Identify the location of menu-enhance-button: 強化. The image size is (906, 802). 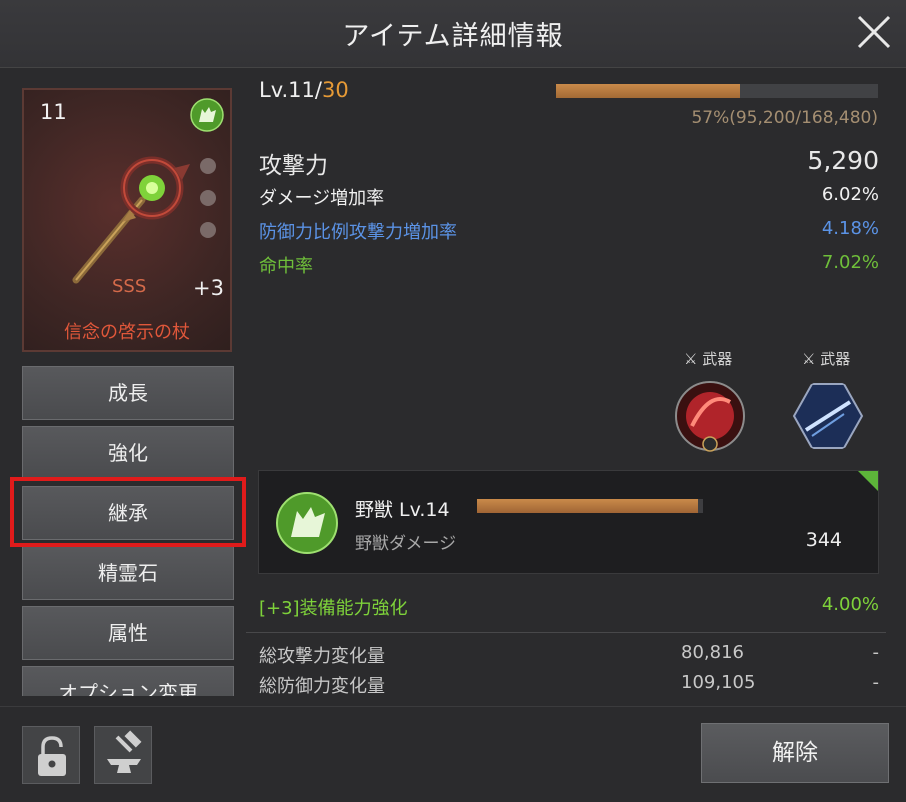
(128, 453).